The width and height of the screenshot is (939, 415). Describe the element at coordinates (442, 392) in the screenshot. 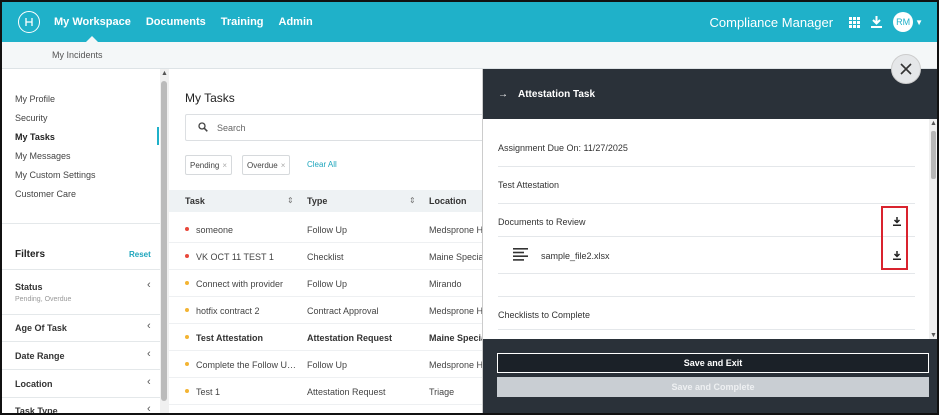

I see `location-cell: Triage` at that location.